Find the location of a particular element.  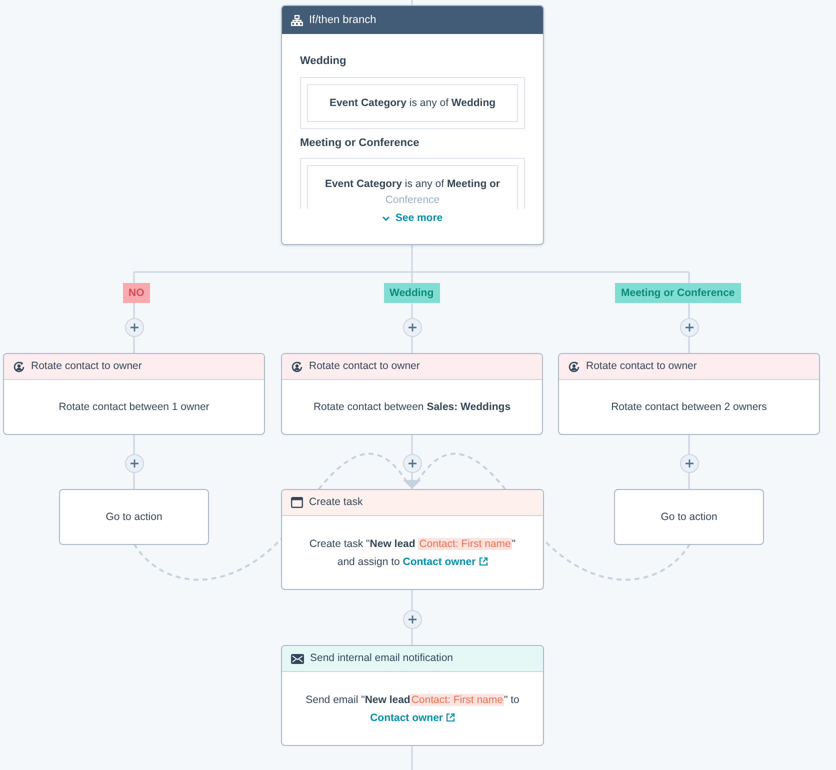

action-description: Rotate contact between 1 owner is located at coordinates (134, 407).